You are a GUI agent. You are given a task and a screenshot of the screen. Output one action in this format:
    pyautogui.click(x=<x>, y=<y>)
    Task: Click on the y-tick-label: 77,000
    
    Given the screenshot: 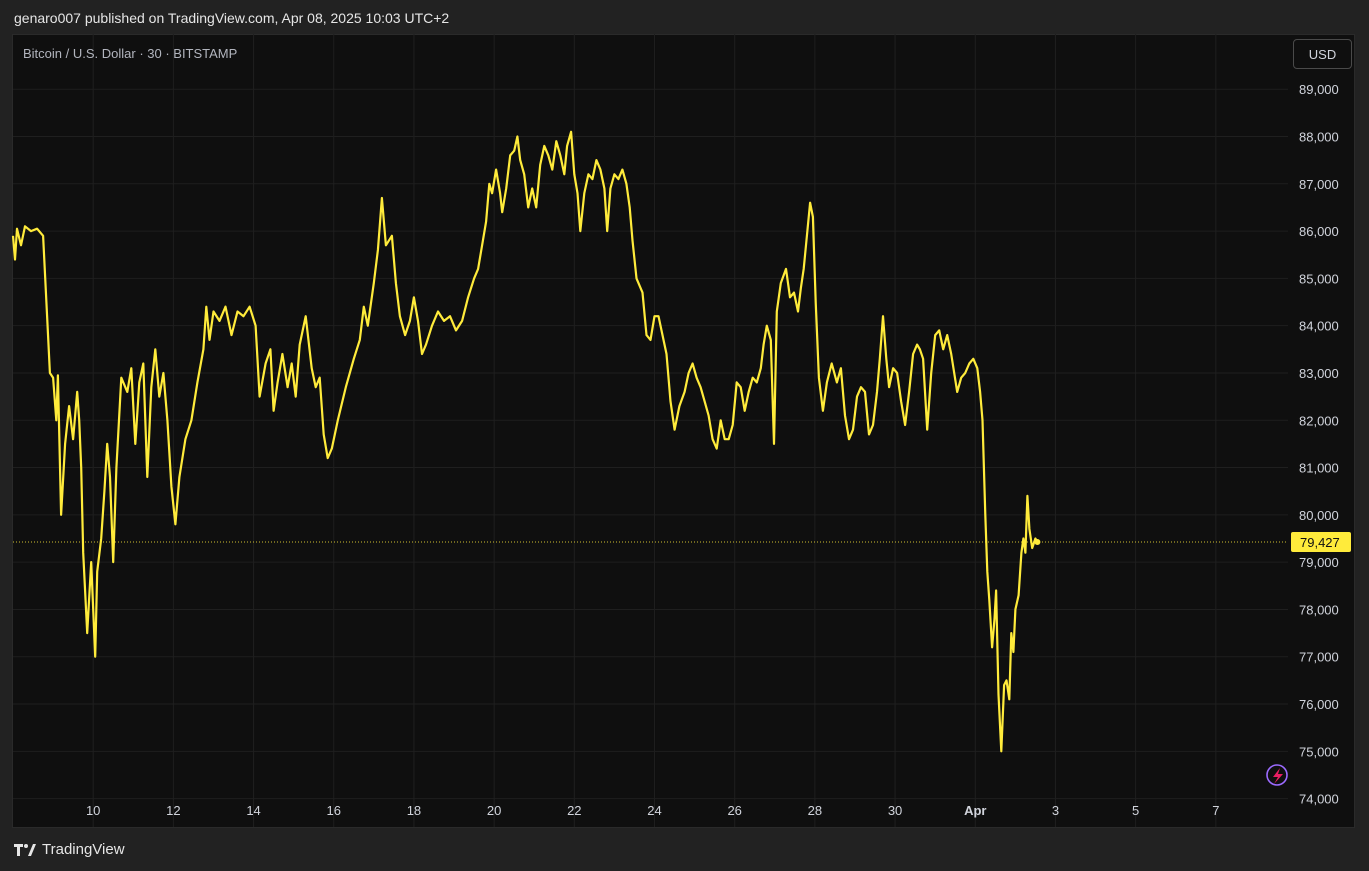 What is the action you would take?
    pyautogui.click(x=1319, y=657)
    